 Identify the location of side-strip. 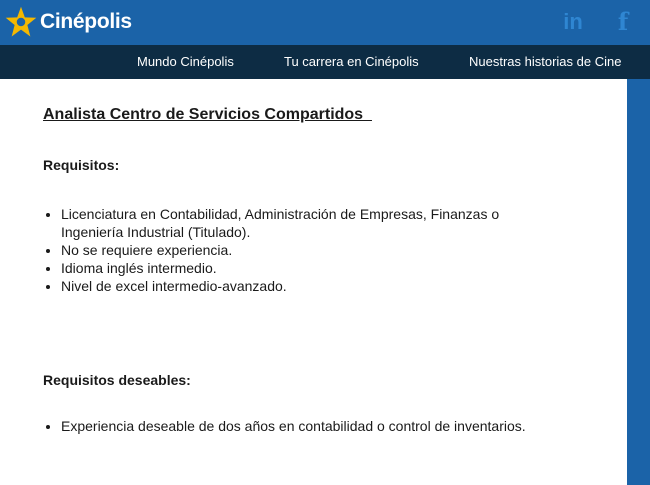
(638, 282).